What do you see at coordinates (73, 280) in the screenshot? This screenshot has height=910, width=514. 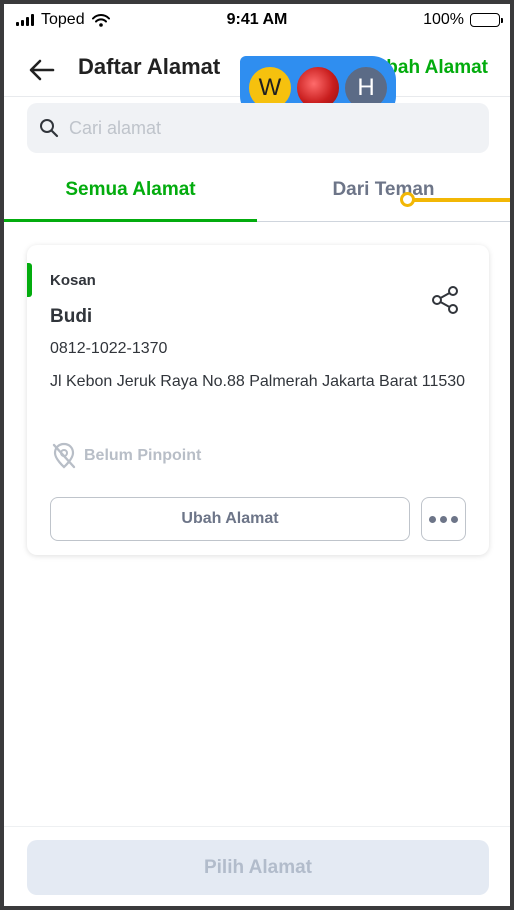 I see `address-label: Kosan` at bounding box center [73, 280].